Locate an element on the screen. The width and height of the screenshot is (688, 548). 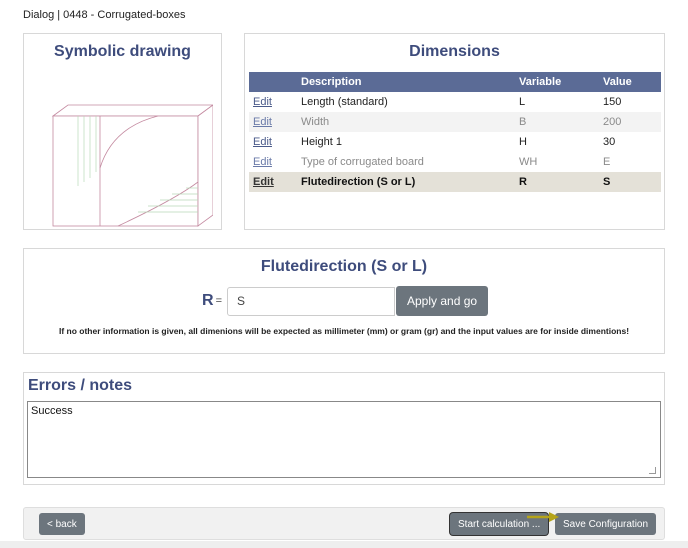
page-title: Dialog | 0448 - Corrugated-boxes is located at coordinates (104, 15).